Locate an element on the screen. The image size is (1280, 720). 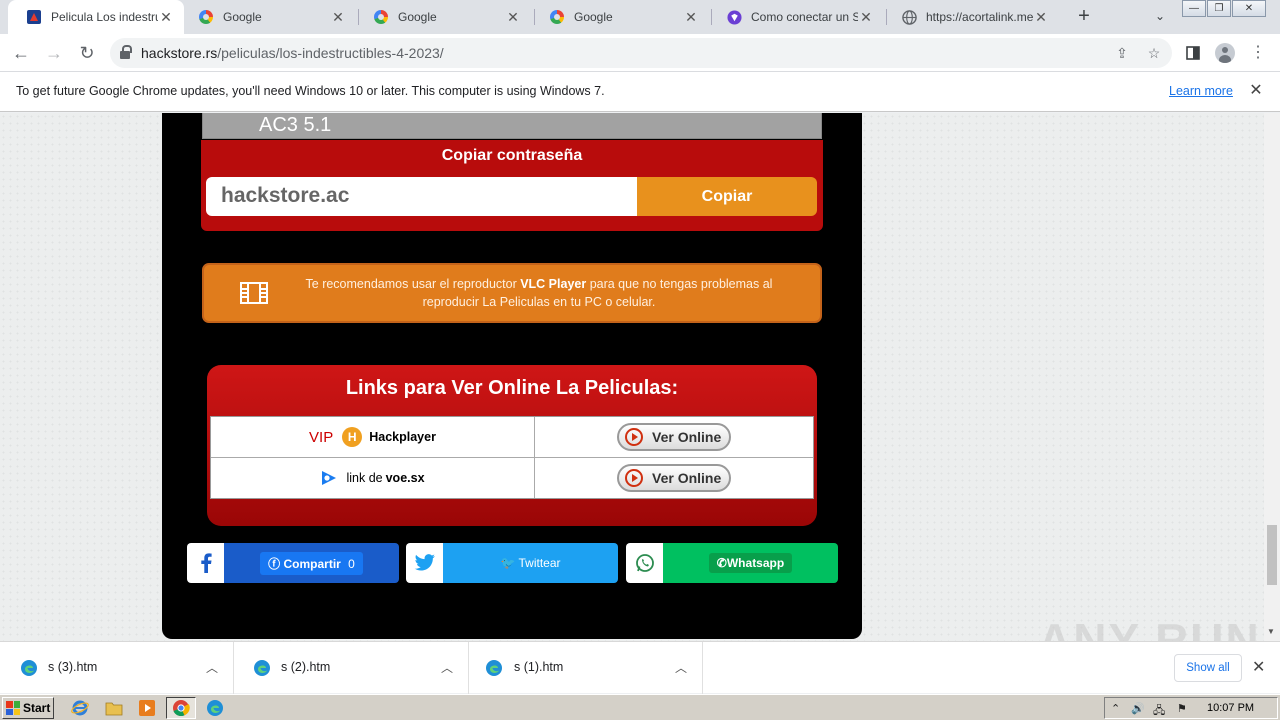
share-icon: ⇪ is located at coordinates (1122, 53).